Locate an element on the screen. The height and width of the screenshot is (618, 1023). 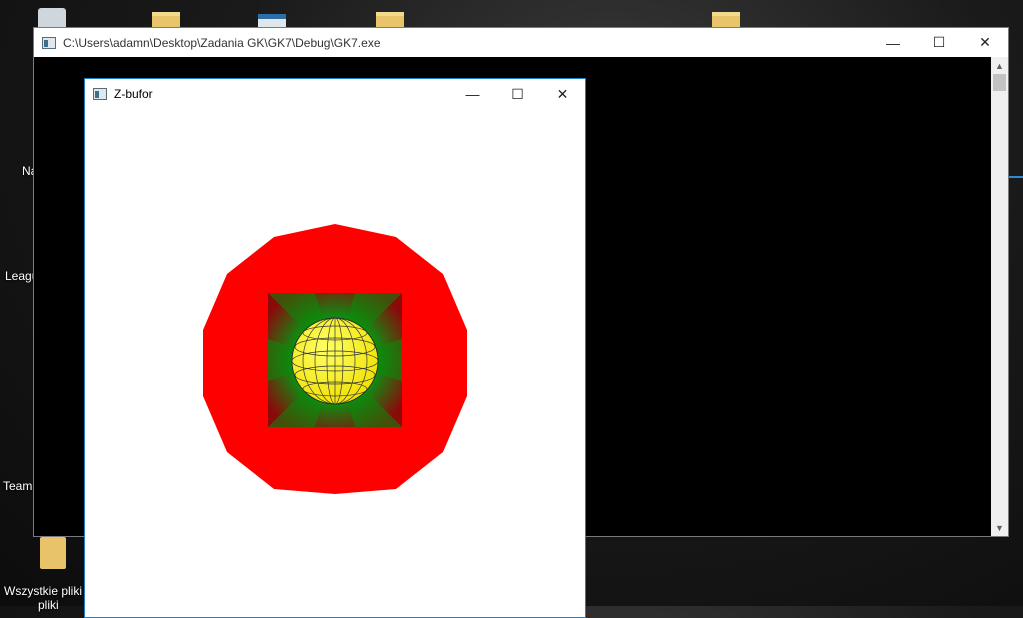
zbuffer-titlebar: Z-bufor — ☐ ✕ is located at coordinates (335, 94).